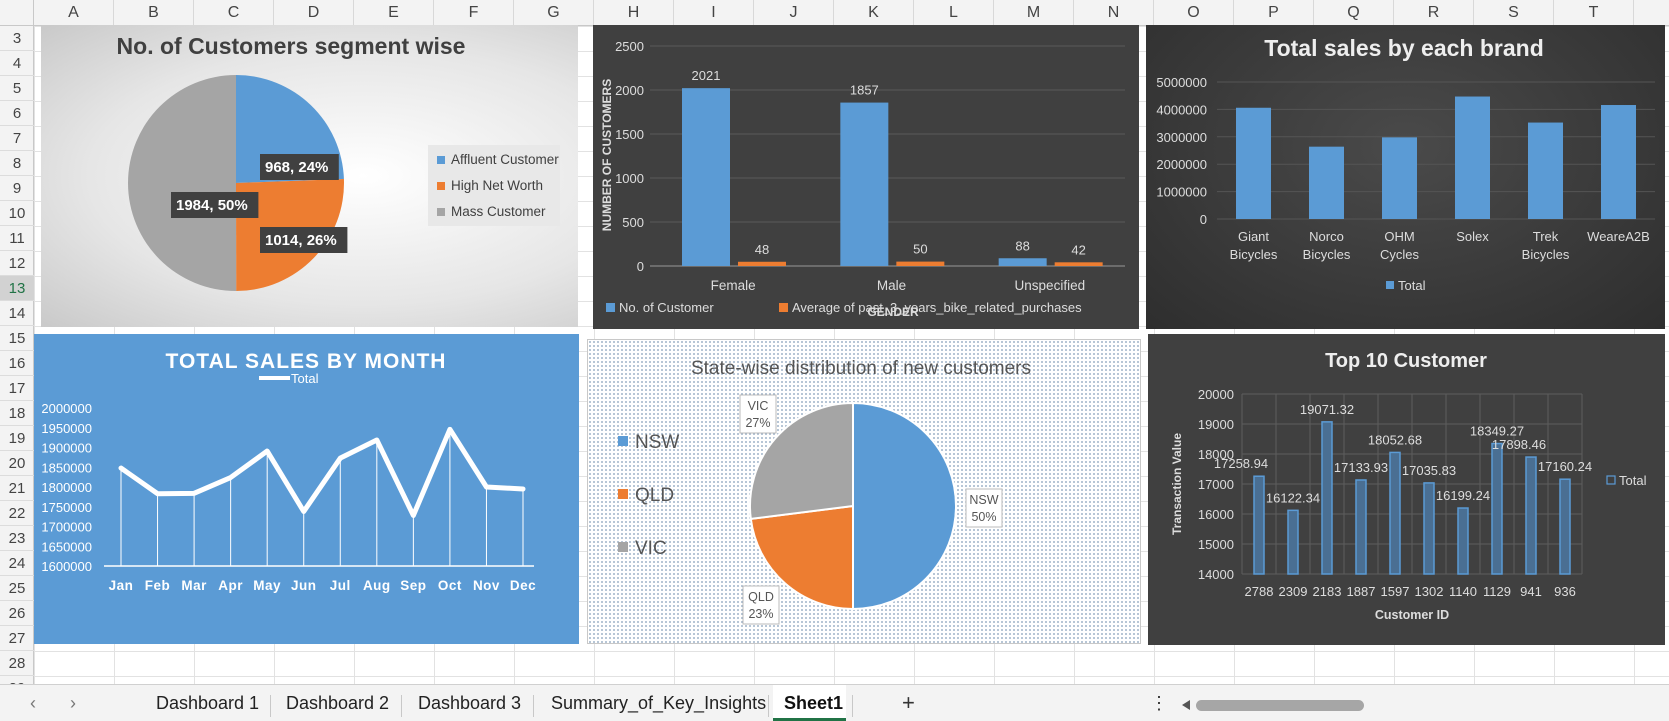 The width and height of the screenshot is (1669, 721). What do you see at coordinates (17, 163) in the screenshot?
I see `row-header-8: 8` at bounding box center [17, 163].